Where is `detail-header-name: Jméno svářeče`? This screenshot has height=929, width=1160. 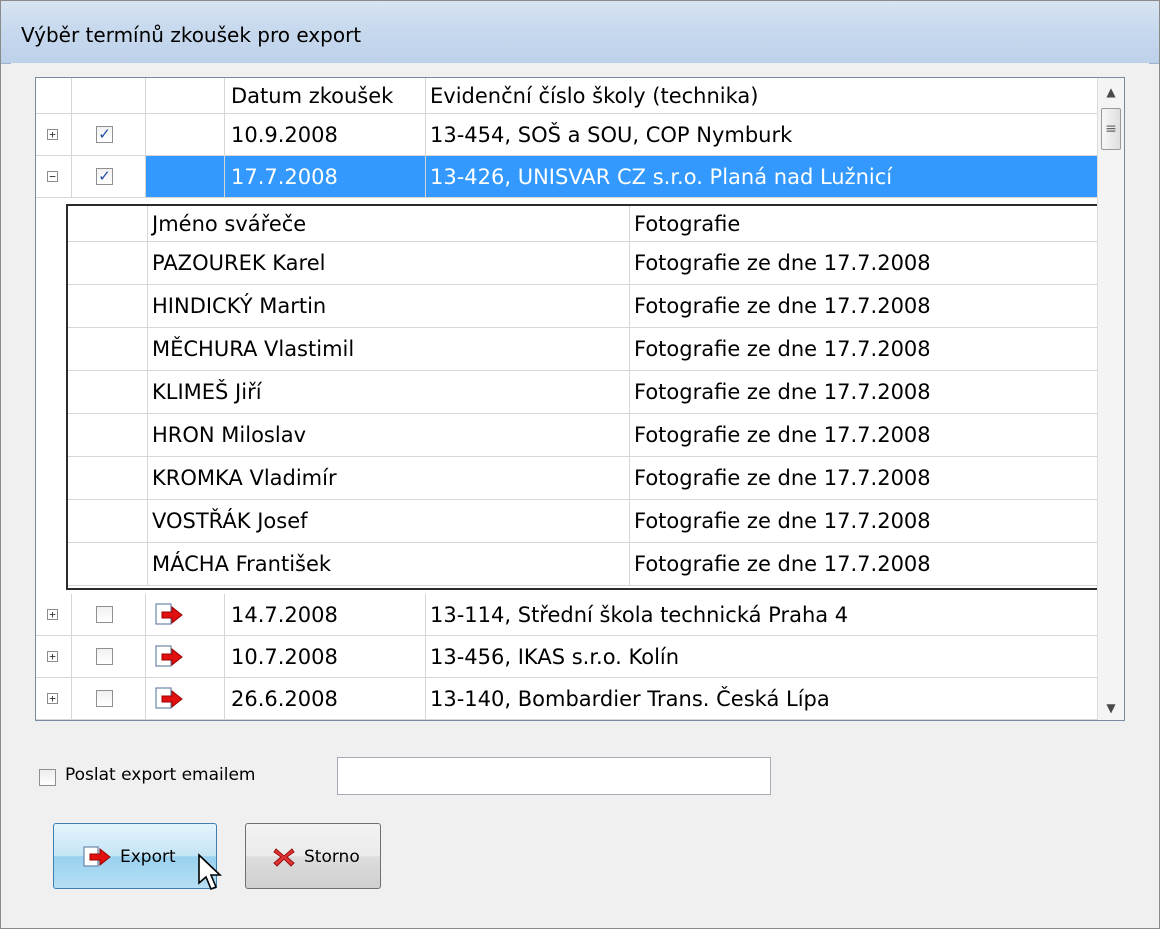
detail-header-name: Jméno svářeče is located at coordinates (389, 224).